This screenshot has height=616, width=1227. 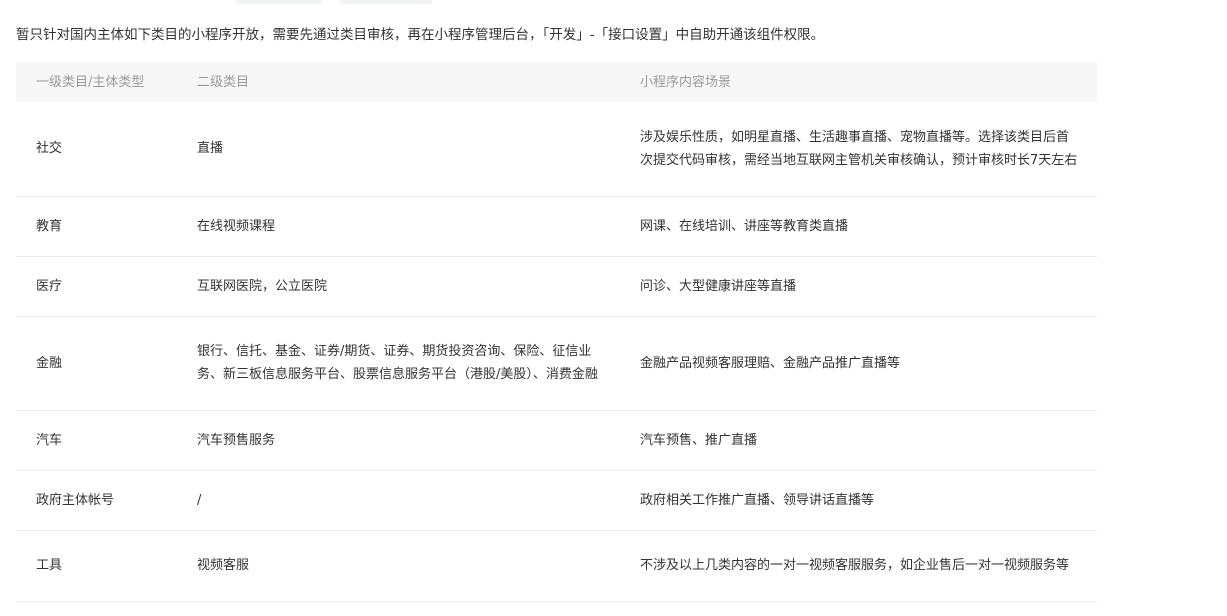 I want to click on cell-content-scene: 问诊、大型健康讲座等直播, so click(x=858, y=286).